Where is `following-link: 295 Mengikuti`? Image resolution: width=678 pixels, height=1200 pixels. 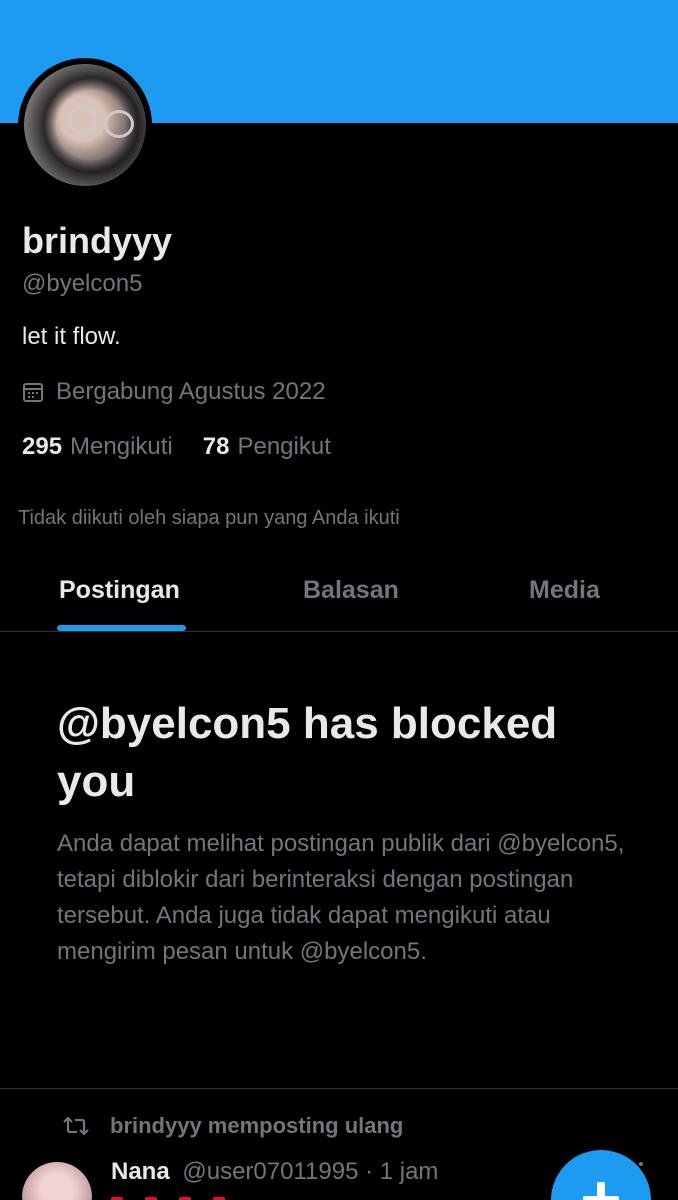 following-link: 295 Mengikuti is located at coordinates (97, 447).